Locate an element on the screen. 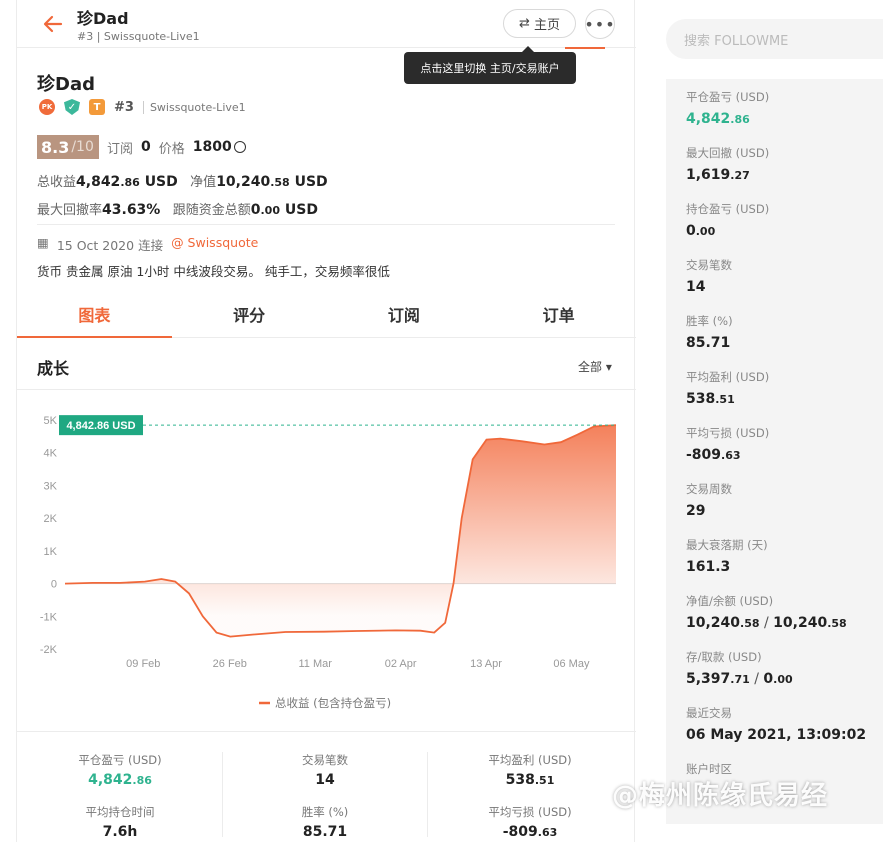 This screenshot has height=842, width=883. dd-label: 最大回撤率 is located at coordinates (70, 210).